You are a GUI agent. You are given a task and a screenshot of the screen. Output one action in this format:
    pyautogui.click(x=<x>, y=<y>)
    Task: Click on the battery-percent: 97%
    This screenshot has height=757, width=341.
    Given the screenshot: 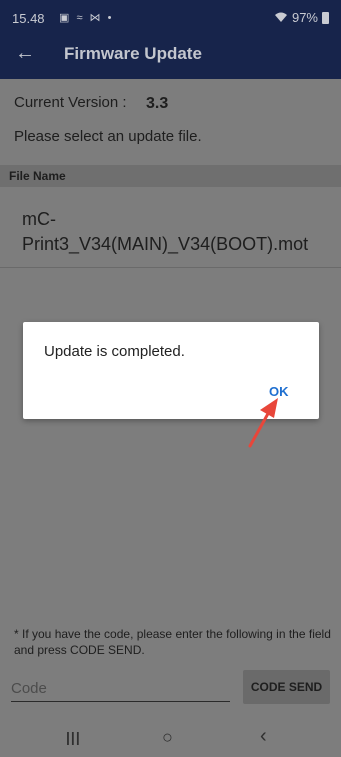 What is the action you would take?
    pyautogui.click(x=304, y=17)
    